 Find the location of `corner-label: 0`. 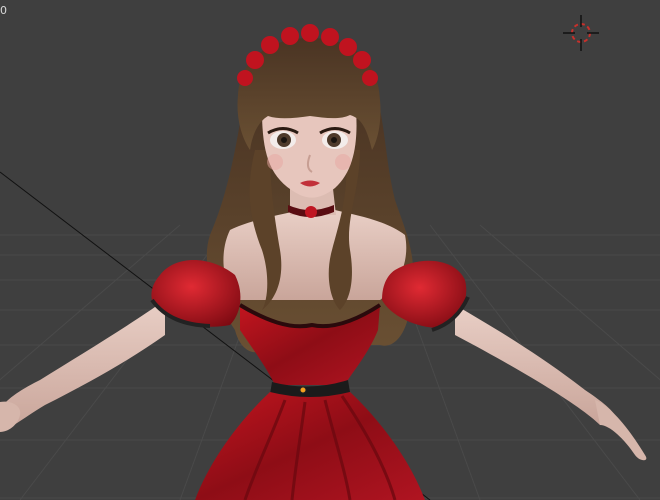

corner-label: 0 is located at coordinates (3, 10).